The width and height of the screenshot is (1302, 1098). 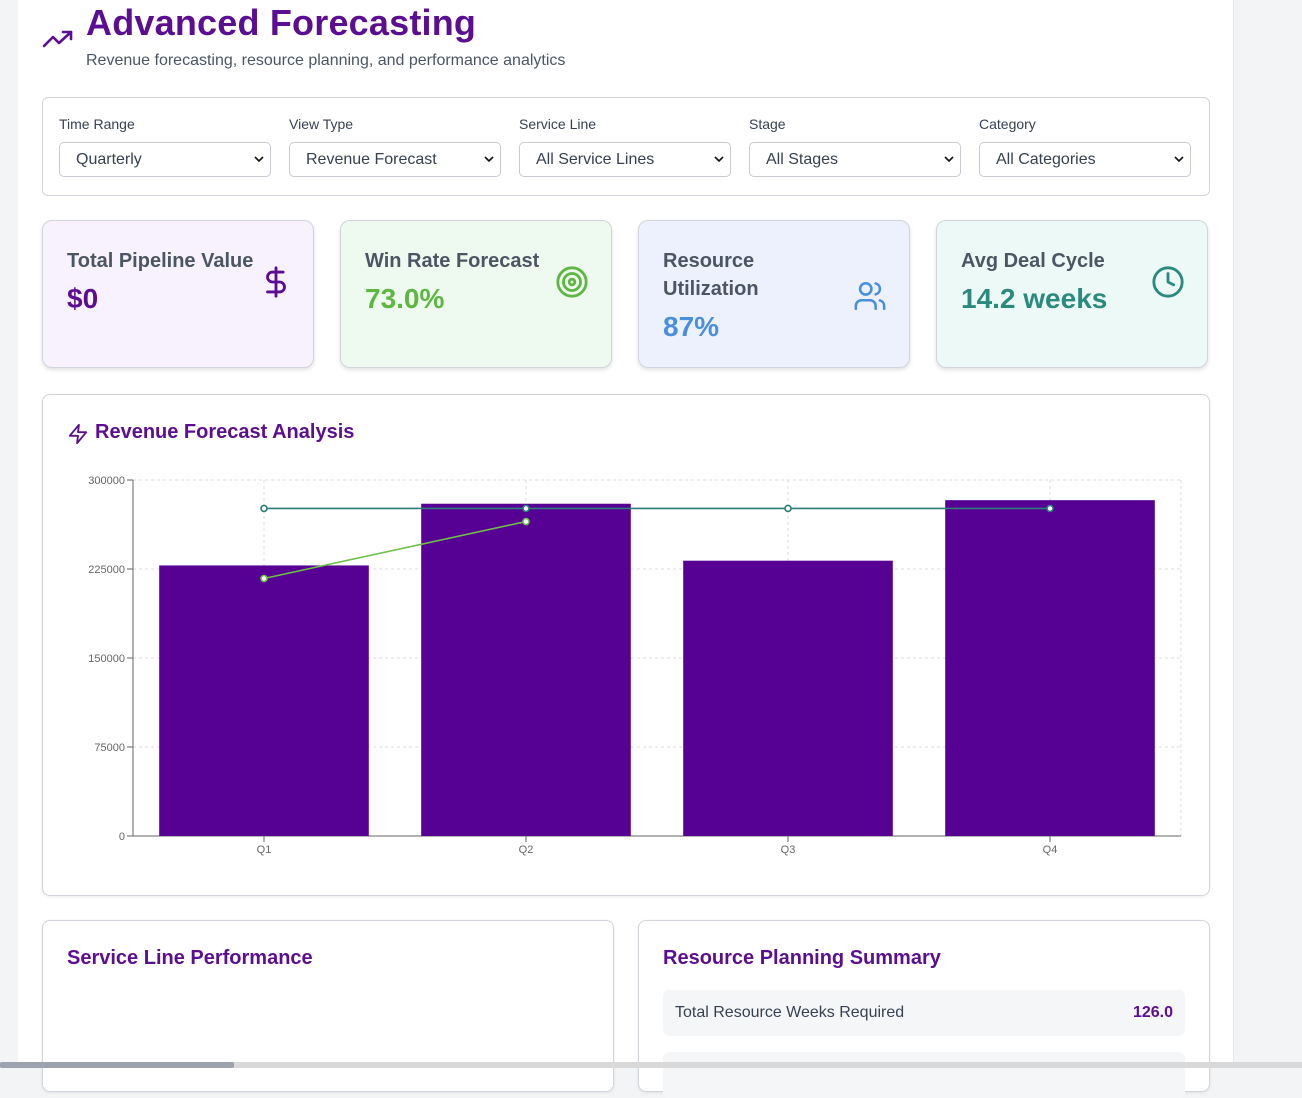 I want to click on metric-label: Win Rate Forecast, so click(x=452, y=261).